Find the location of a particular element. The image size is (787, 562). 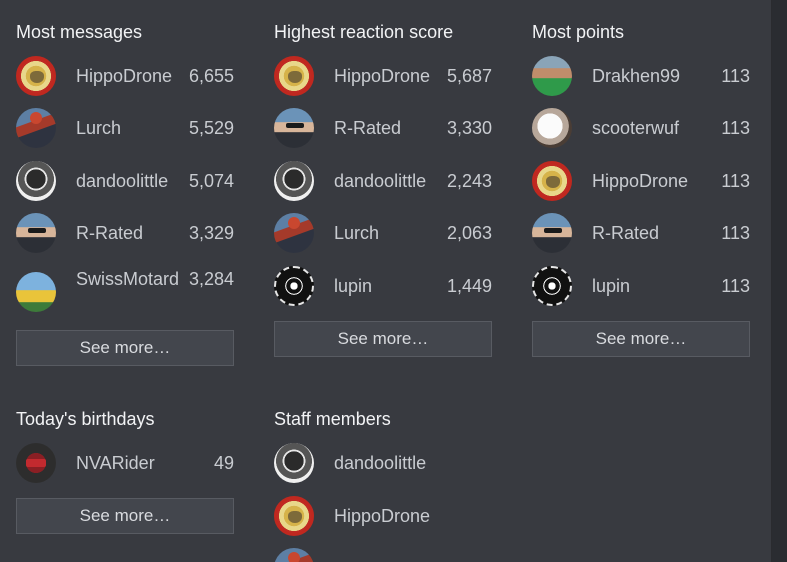

list-item: R-Rated 113 is located at coordinates (641, 233).